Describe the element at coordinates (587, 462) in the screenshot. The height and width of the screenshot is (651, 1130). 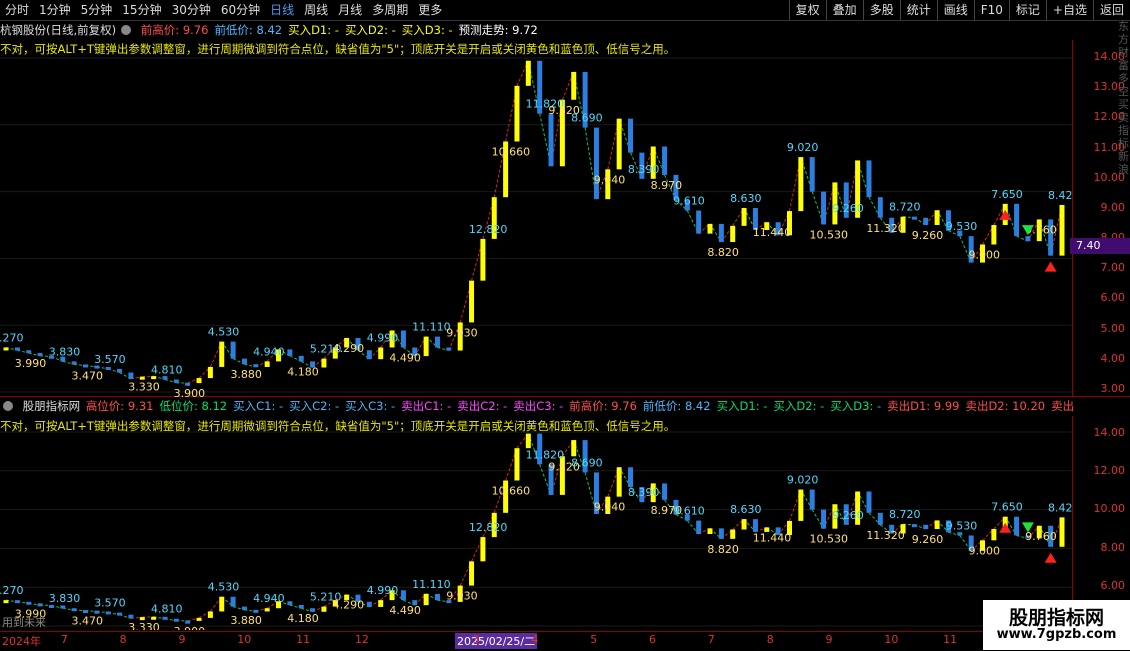
I see `price-label: 8.690` at that location.